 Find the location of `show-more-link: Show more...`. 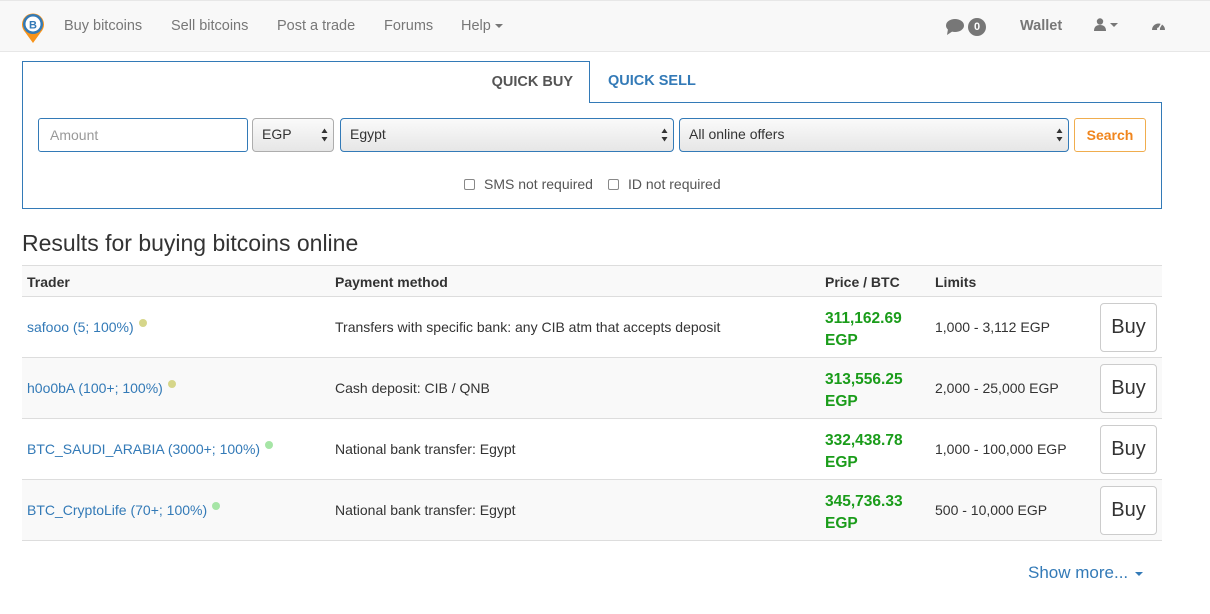

show-more-link: Show more... is located at coordinates (1086, 573).